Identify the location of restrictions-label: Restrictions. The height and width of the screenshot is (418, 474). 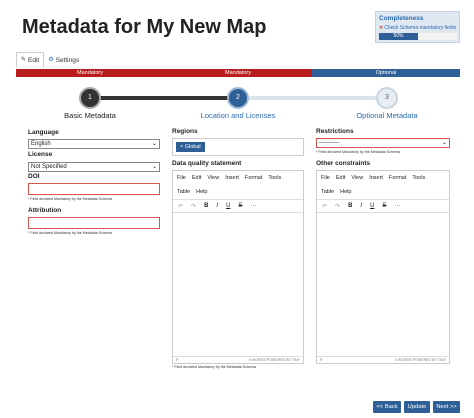
(335, 131).